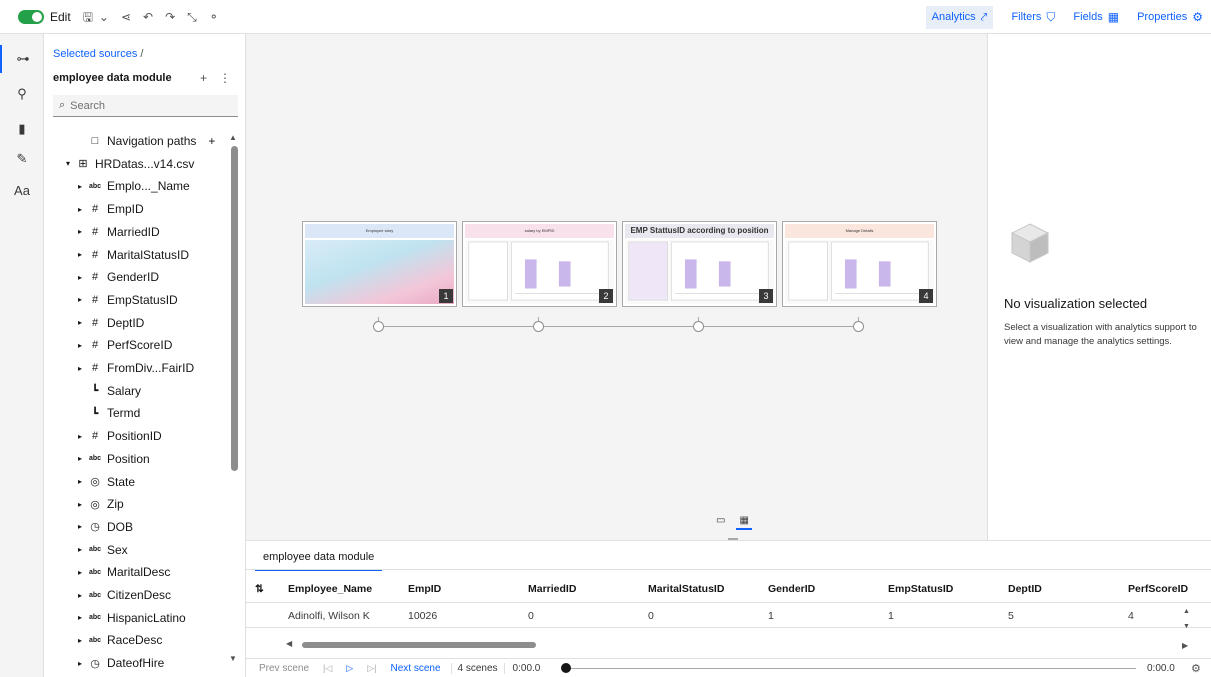 Image resolution: width=1211 pixels, height=677 pixels. What do you see at coordinates (859, 264) in the screenshot?
I see `scene-thumbnail: Manage Details 4` at bounding box center [859, 264].